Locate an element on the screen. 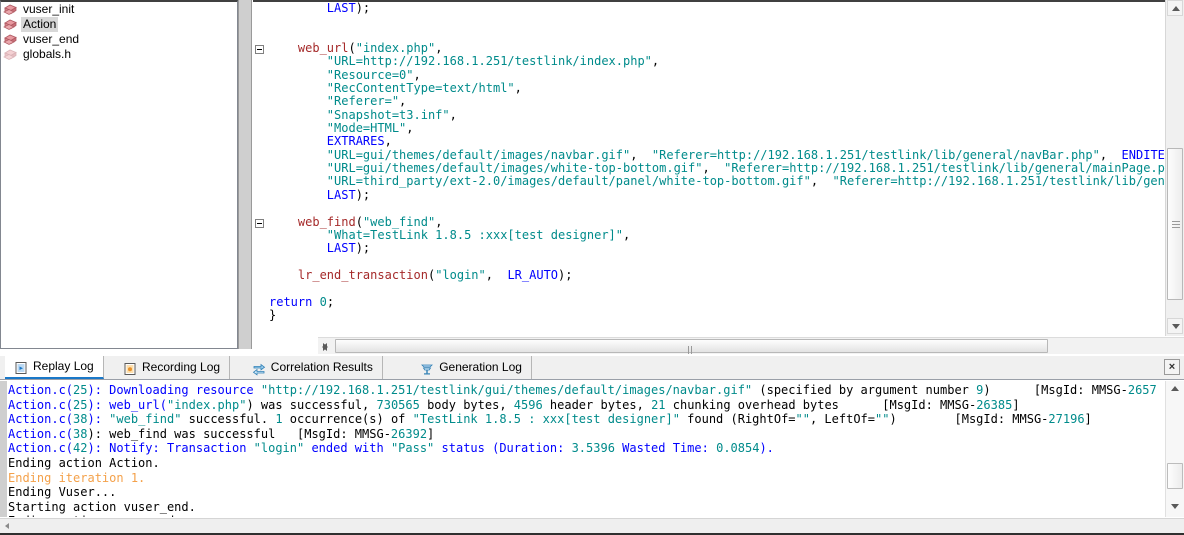  tree-item-Action: Action is located at coordinates (119, 24).